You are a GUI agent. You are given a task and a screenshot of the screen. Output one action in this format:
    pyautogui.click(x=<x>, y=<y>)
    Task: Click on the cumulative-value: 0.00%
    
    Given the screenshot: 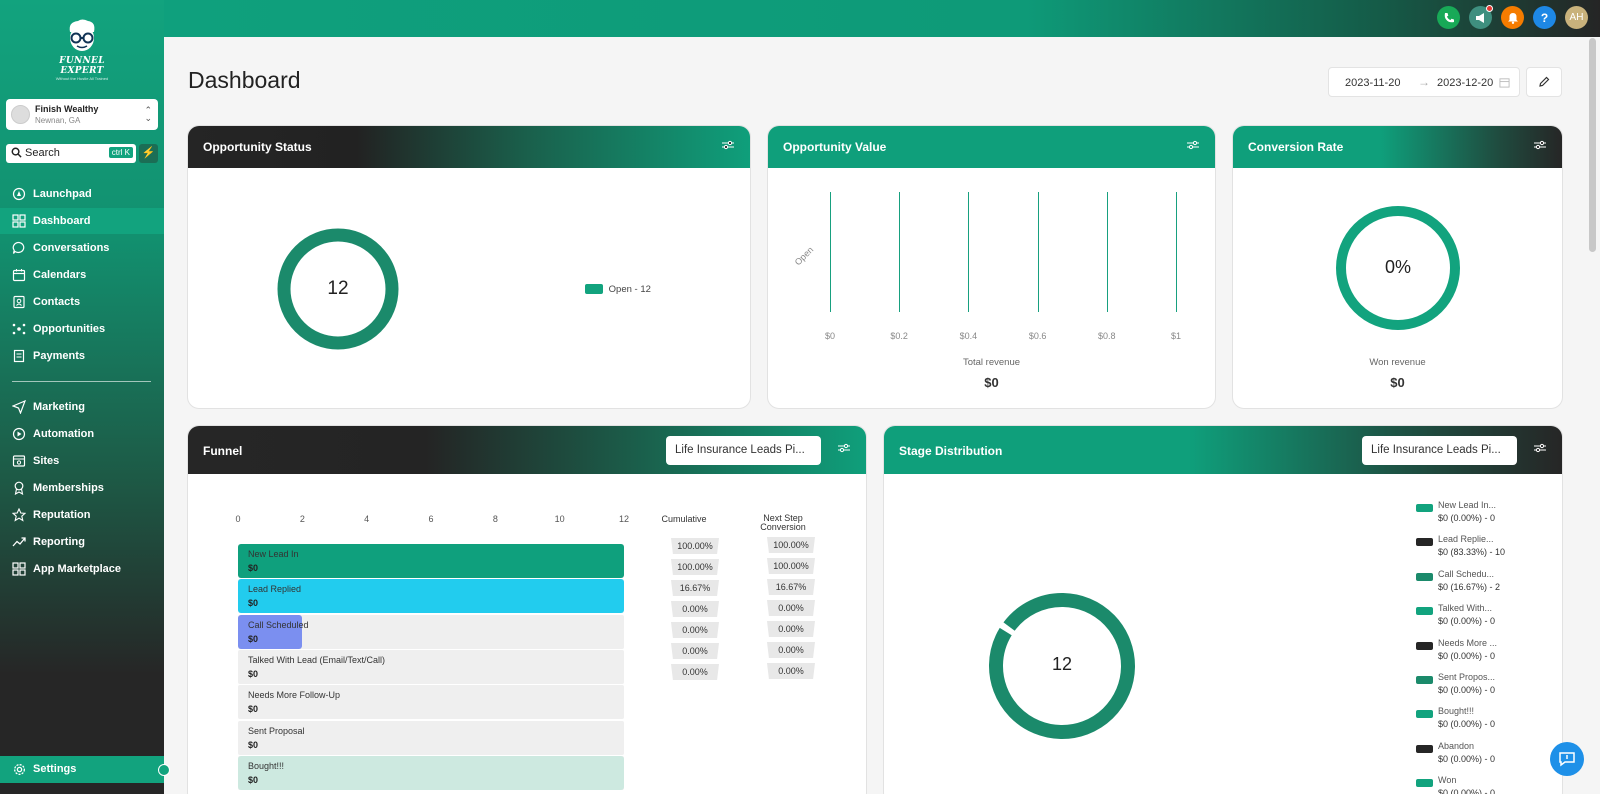 What is the action you would take?
    pyautogui.click(x=695, y=651)
    